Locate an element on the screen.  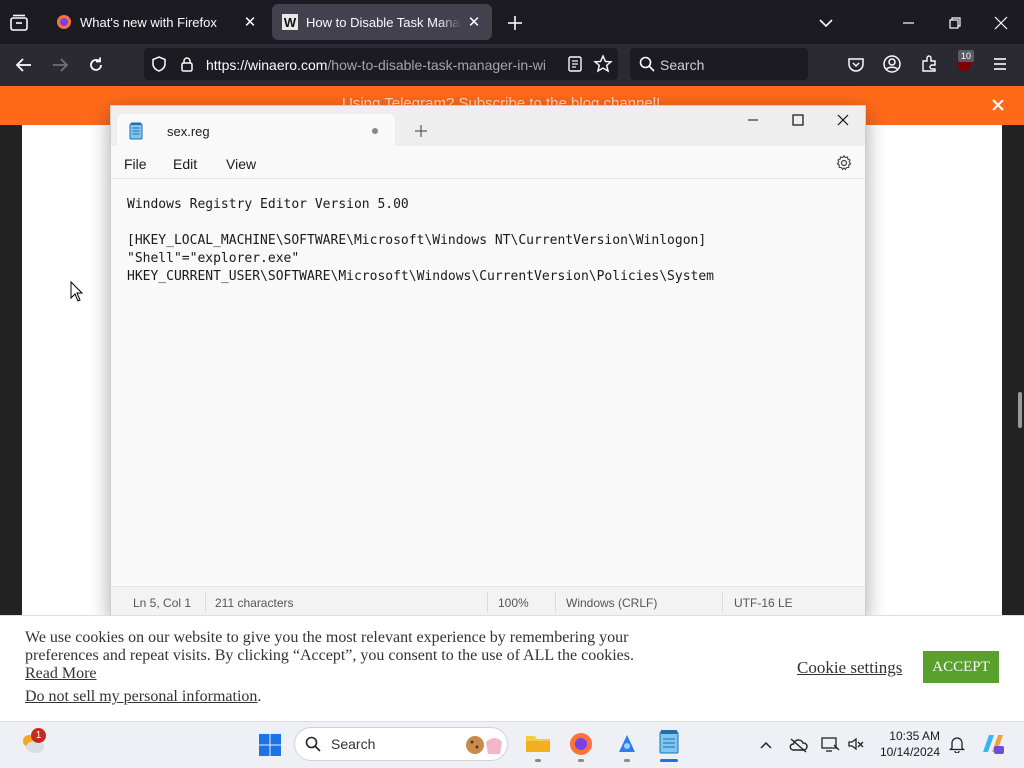
close-icon is located at coordinates (843, 120).